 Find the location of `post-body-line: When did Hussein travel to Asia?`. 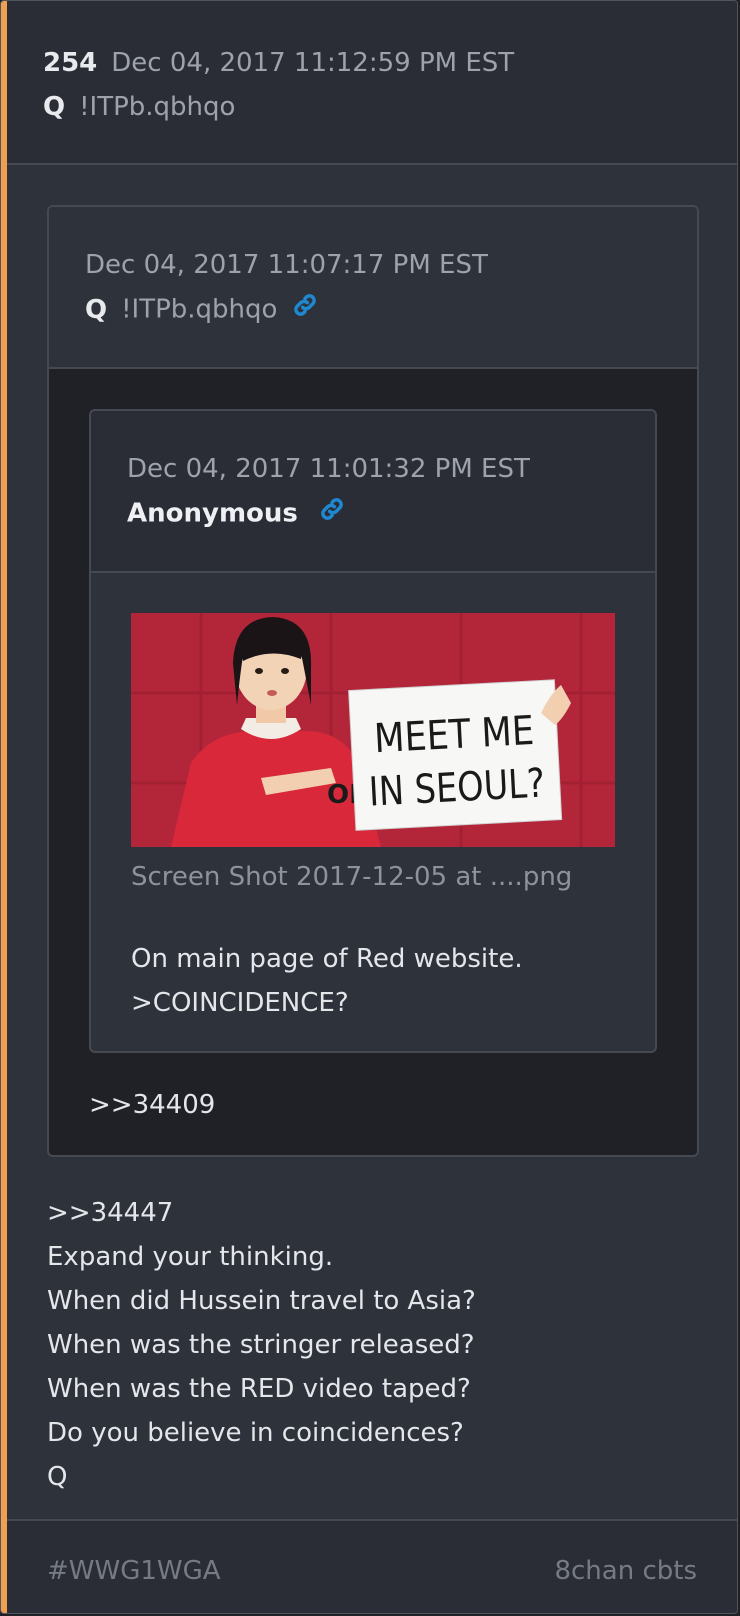

post-body-line: When did Hussein travel to Asia? is located at coordinates (261, 1301).